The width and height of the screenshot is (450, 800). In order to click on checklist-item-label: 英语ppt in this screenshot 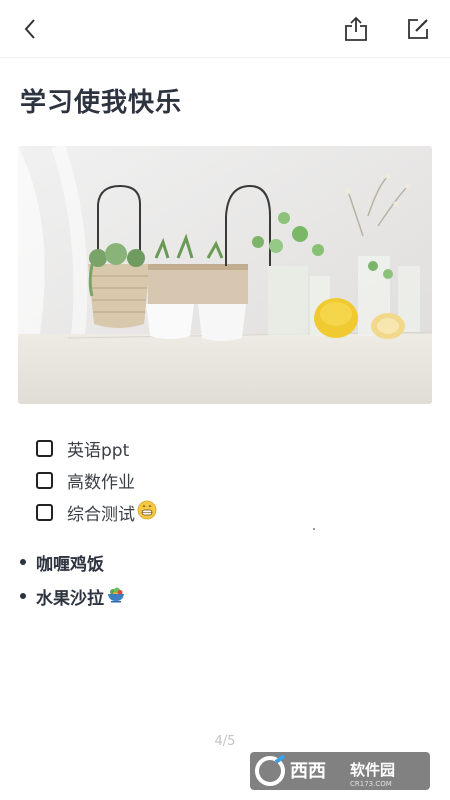, I will do `click(98, 450)`.